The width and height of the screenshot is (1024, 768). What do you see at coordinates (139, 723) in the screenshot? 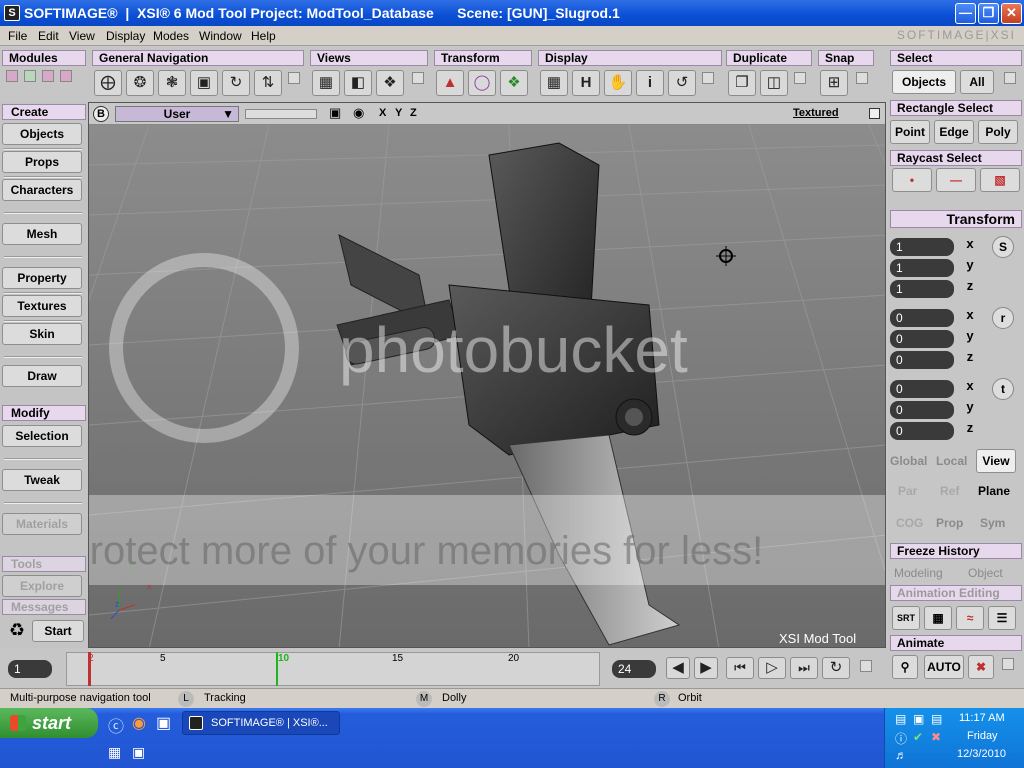
I see `firefox-icon: ◉` at bounding box center [139, 723].